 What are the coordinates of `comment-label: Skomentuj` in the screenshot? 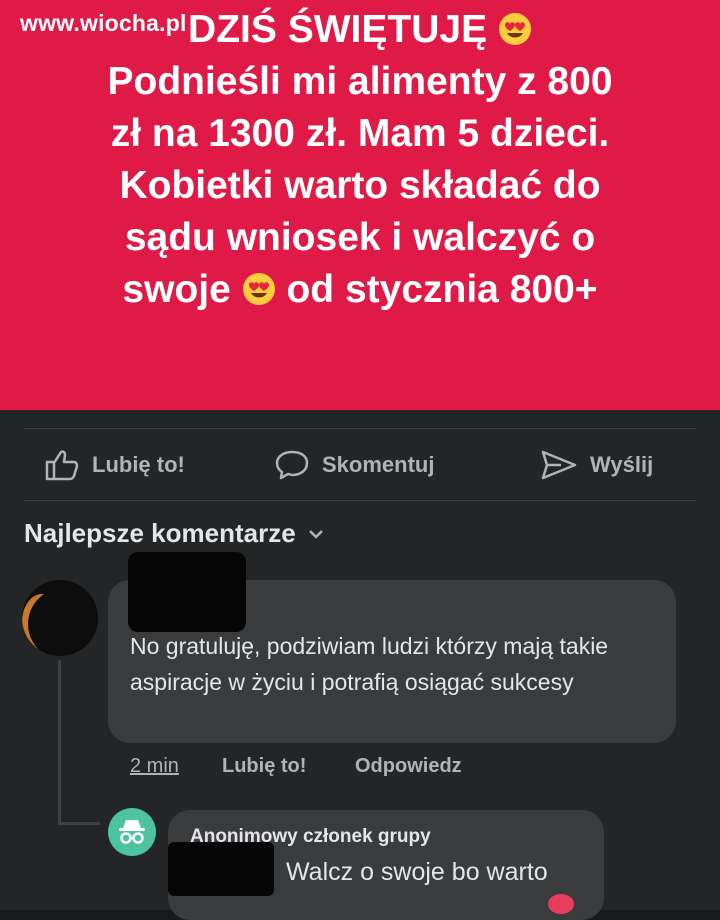 It's located at (378, 464).